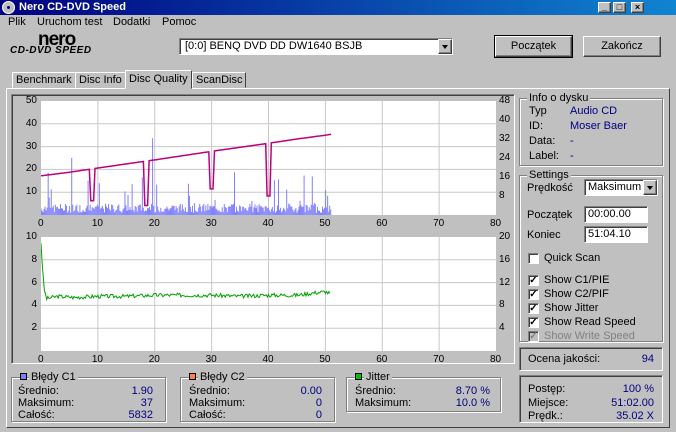 This screenshot has height=432, width=676. What do you see at coordinates (192, 376) in the screenshot?
I see `c2-legend-swatch` at bounding box center [192, 376].